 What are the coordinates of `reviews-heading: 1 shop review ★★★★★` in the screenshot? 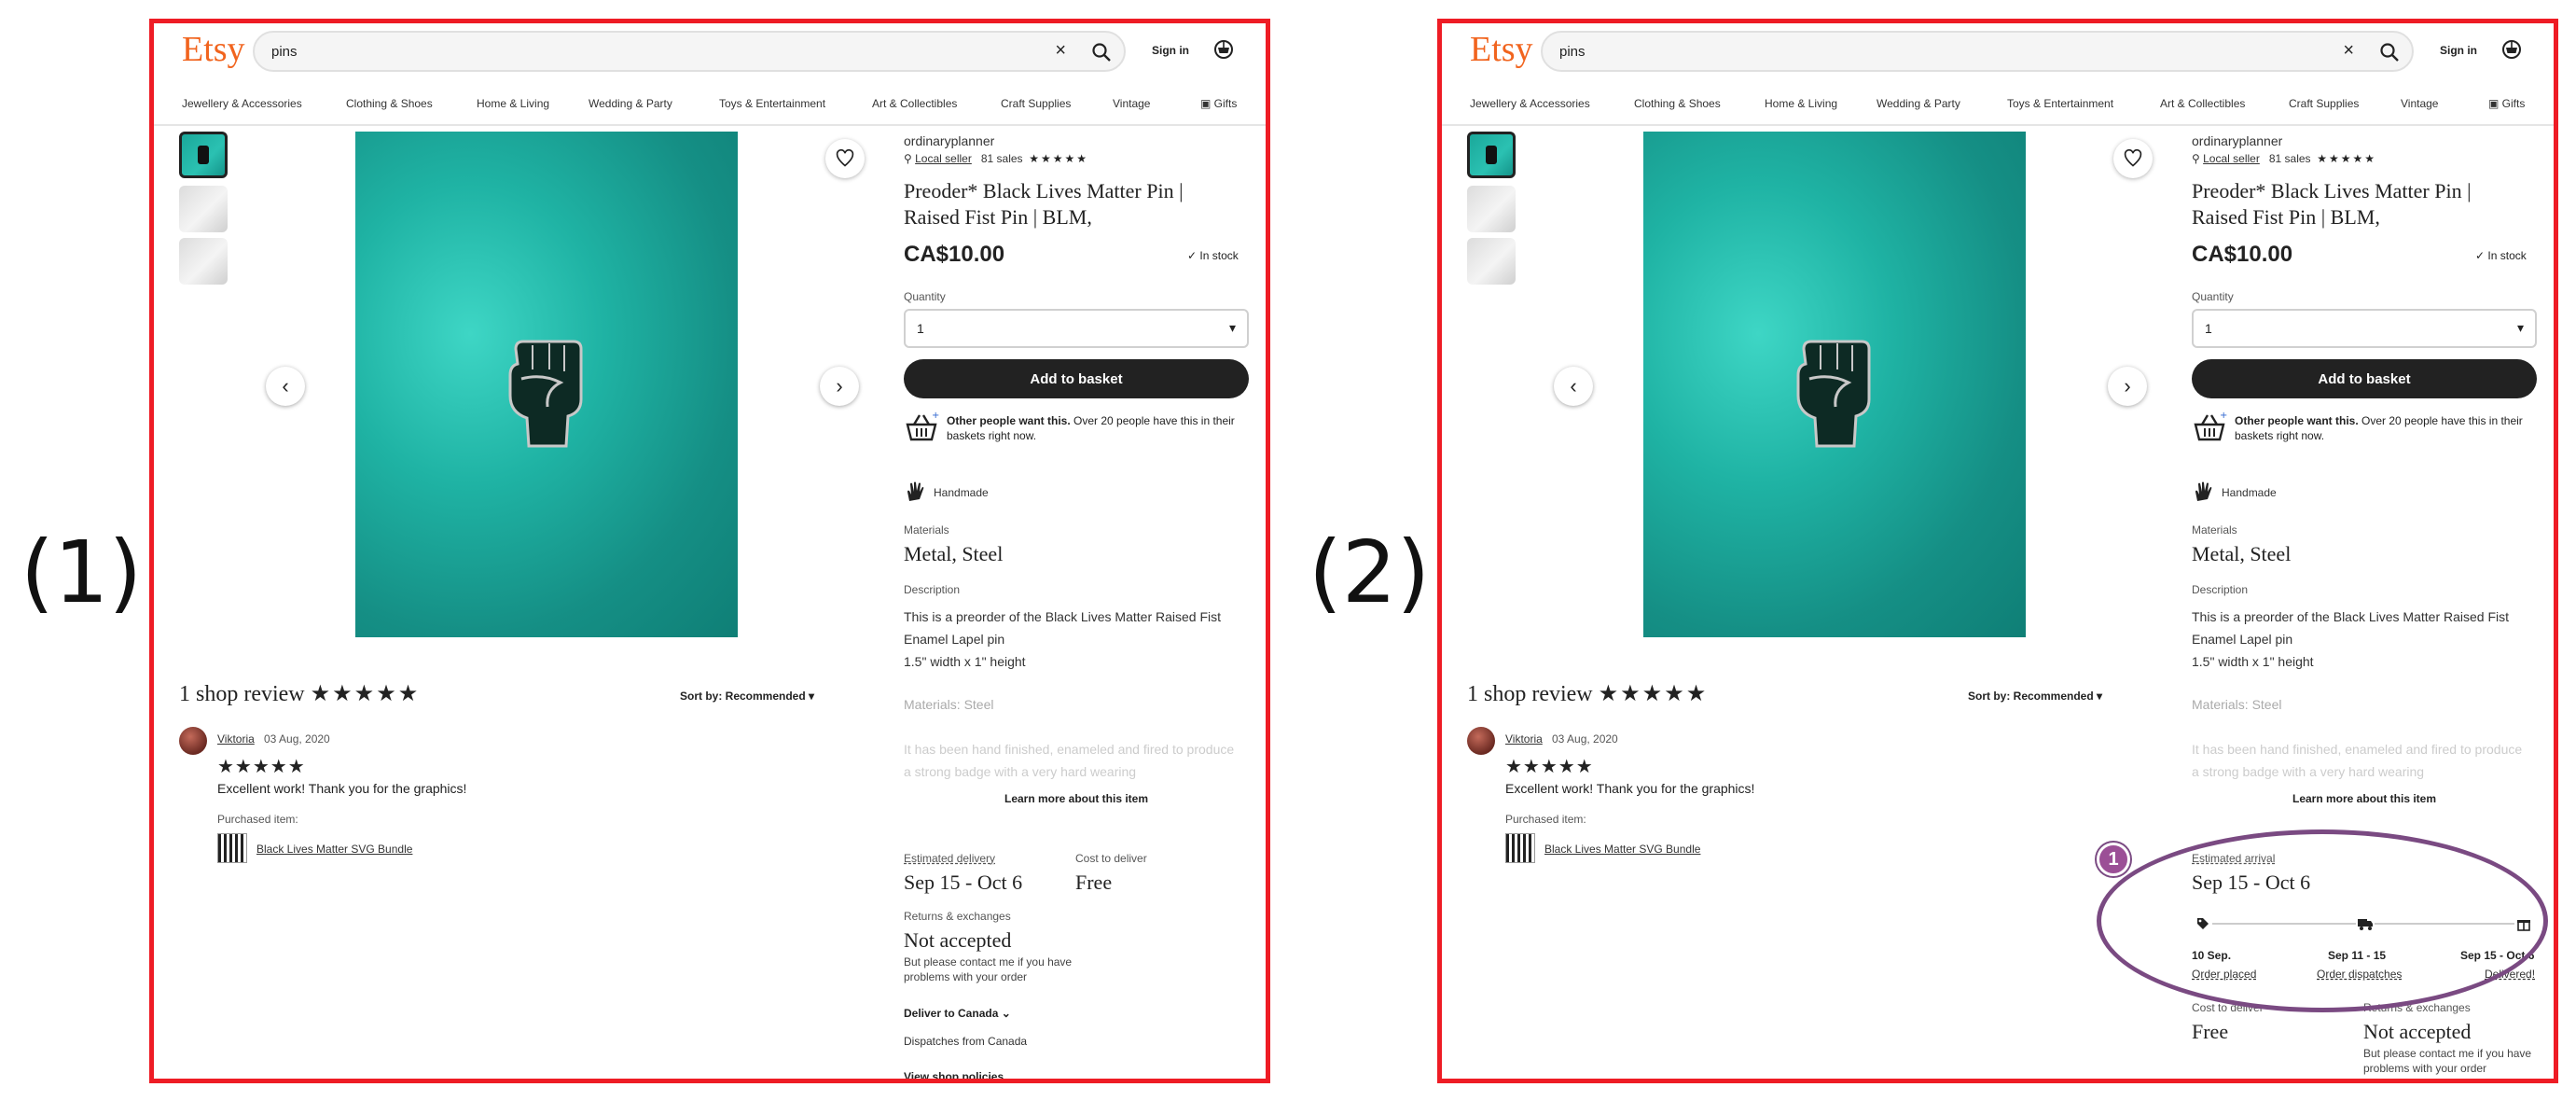 It's located at (1587, 693).